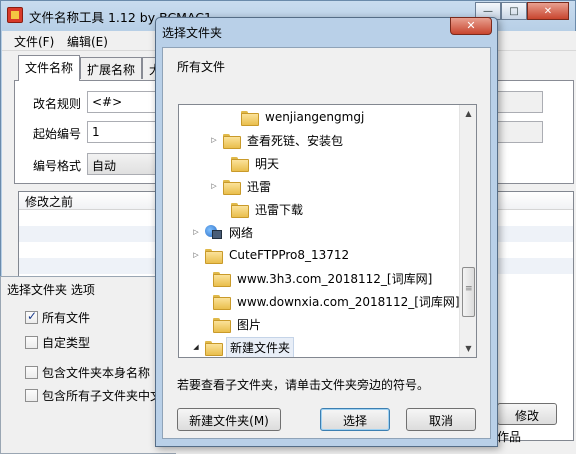  Describe the element at coordinates (315, 117) in the screenshot. I see `tree-item-label: wenjiangengmgj` at that location.